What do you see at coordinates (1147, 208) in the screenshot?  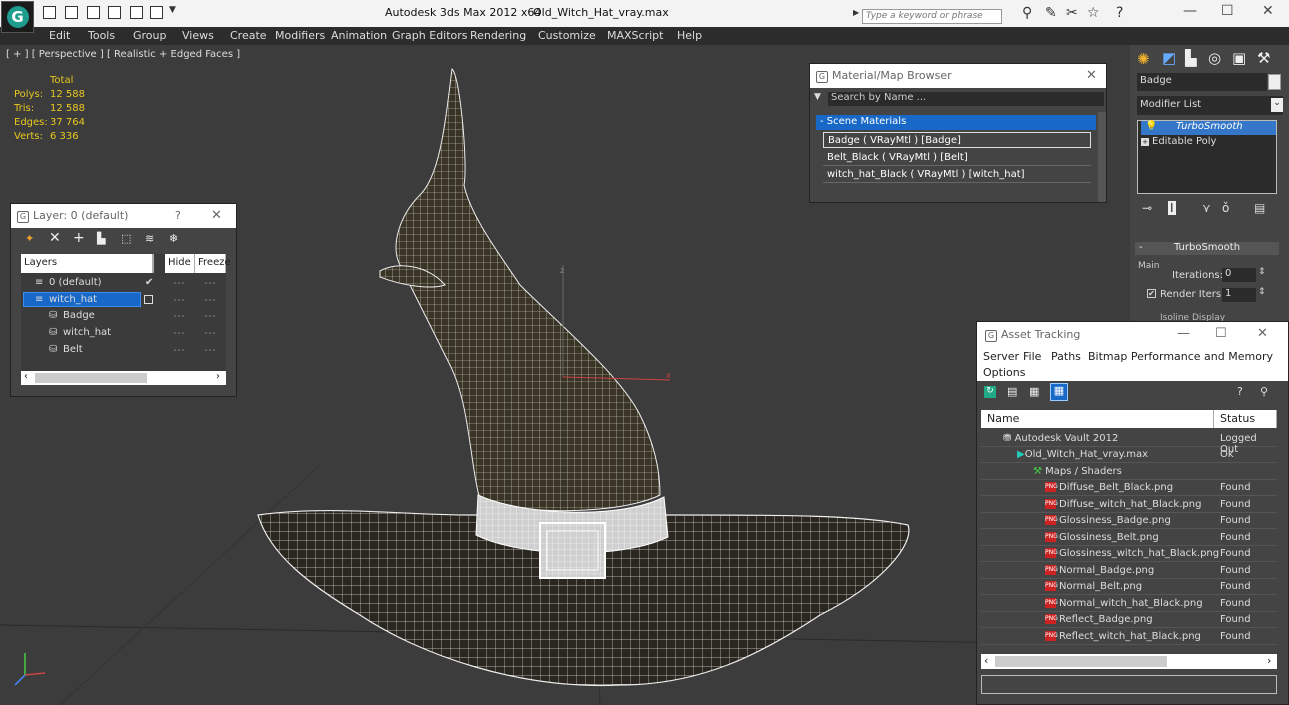 I see `pin-stack-icon: ⊸` at bounding box center [1147, 208].